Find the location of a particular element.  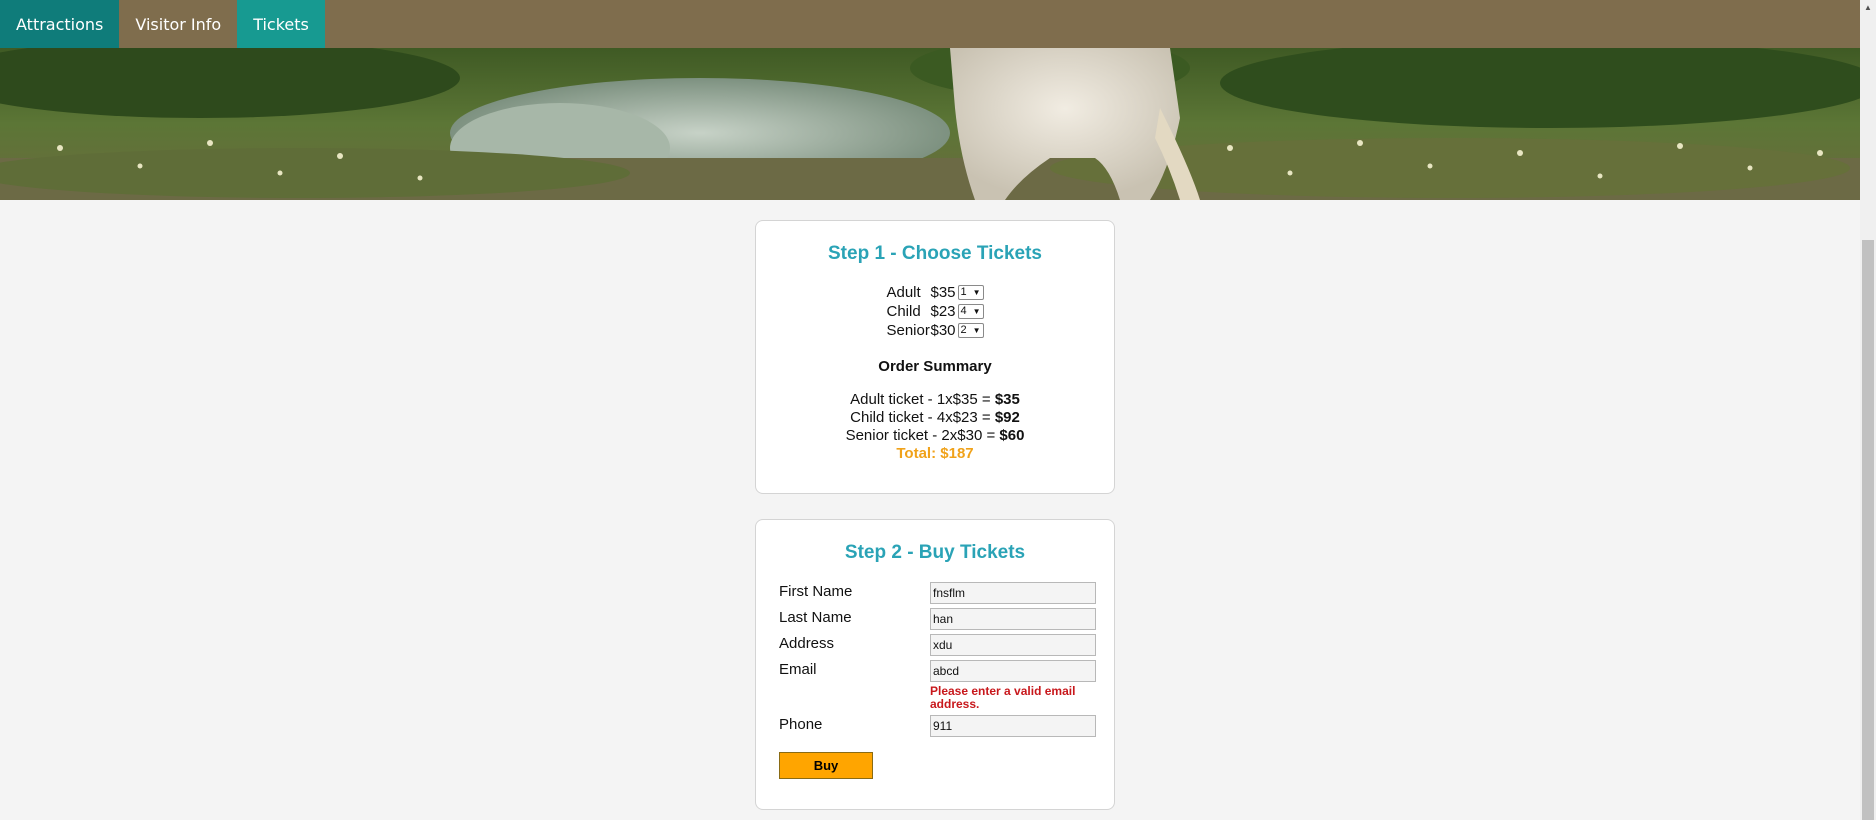

page-scrollbar: ▲ is located at coordinates (1868, 410).